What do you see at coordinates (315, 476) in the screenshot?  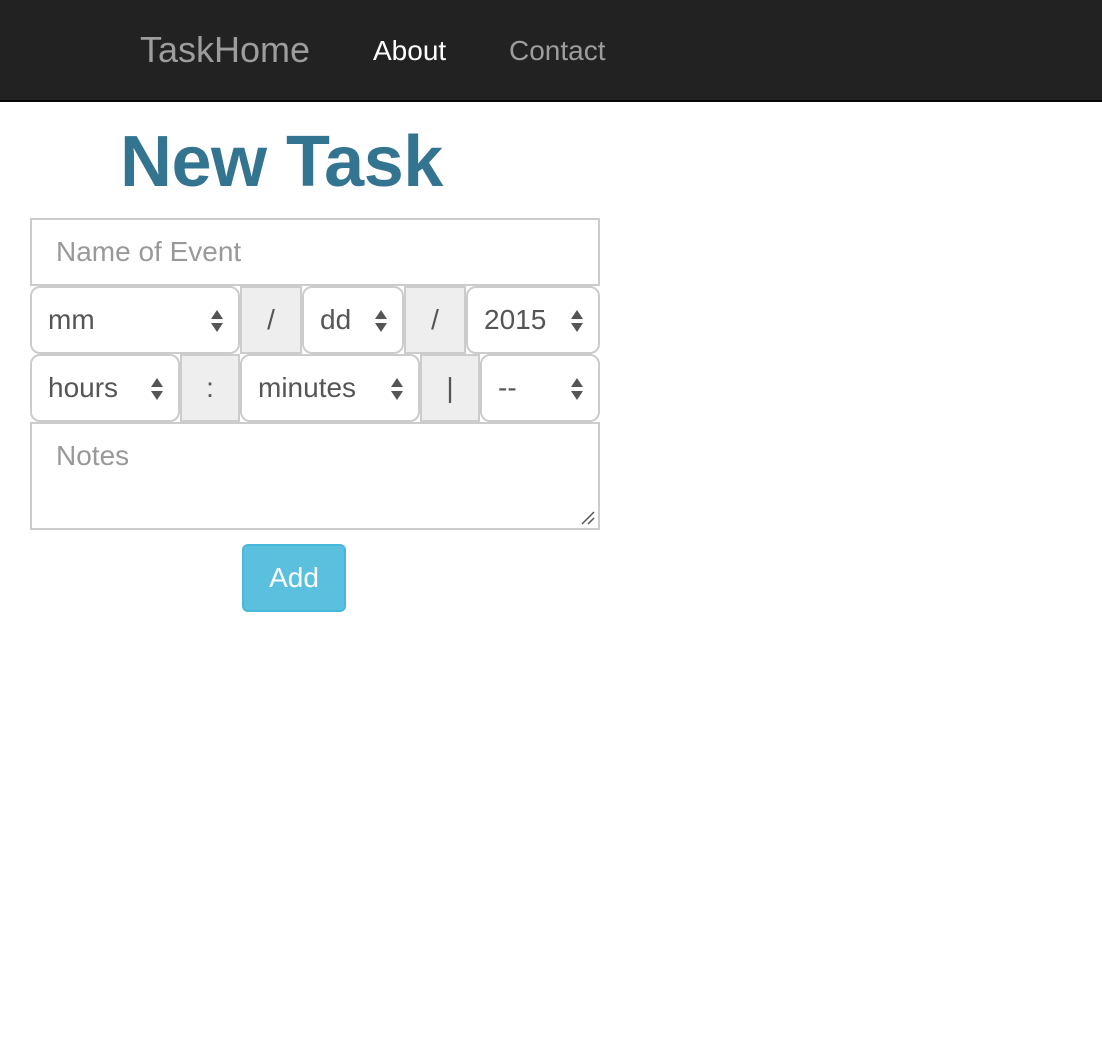 I see `notes-textarea` at bounding box center [315, 476].